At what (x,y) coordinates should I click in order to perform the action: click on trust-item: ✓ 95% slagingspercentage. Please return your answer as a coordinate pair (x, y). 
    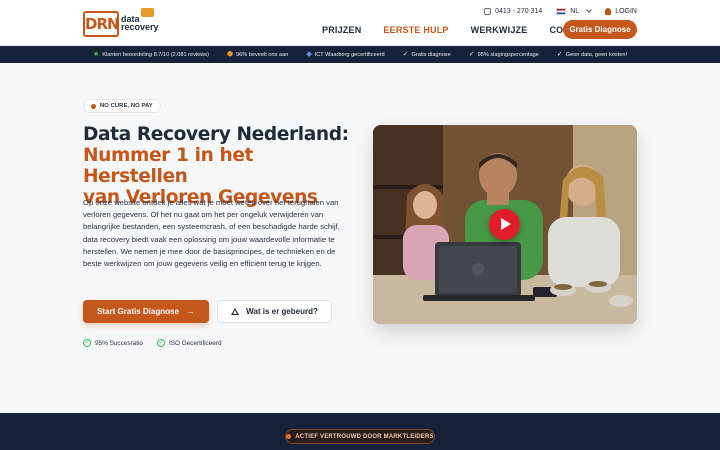
    Looking at the image, I should click on (503, 54).